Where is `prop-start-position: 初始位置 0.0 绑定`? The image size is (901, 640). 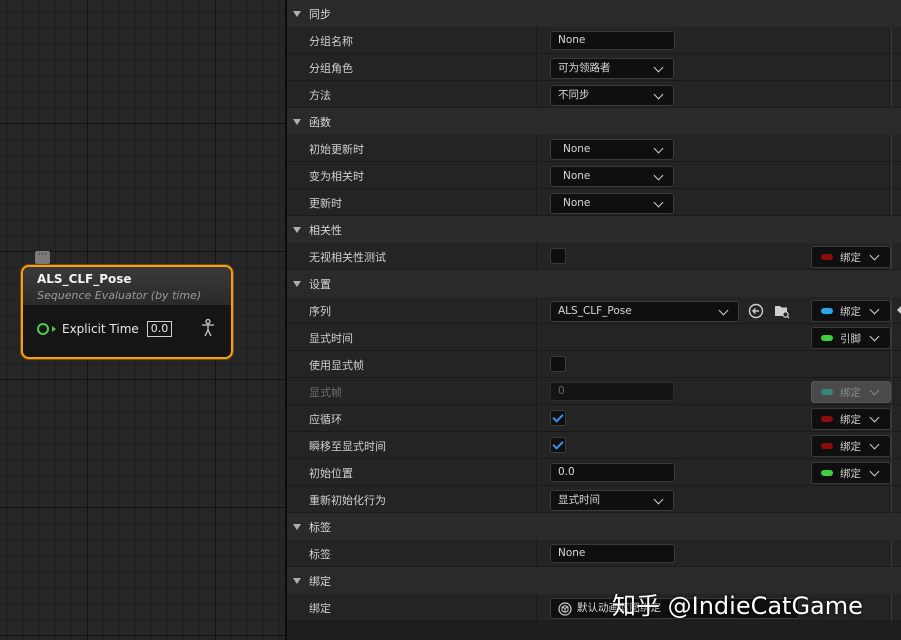 prop-start-position: 初始位置 0.0 绑定 is located at coordinates (594, 472).